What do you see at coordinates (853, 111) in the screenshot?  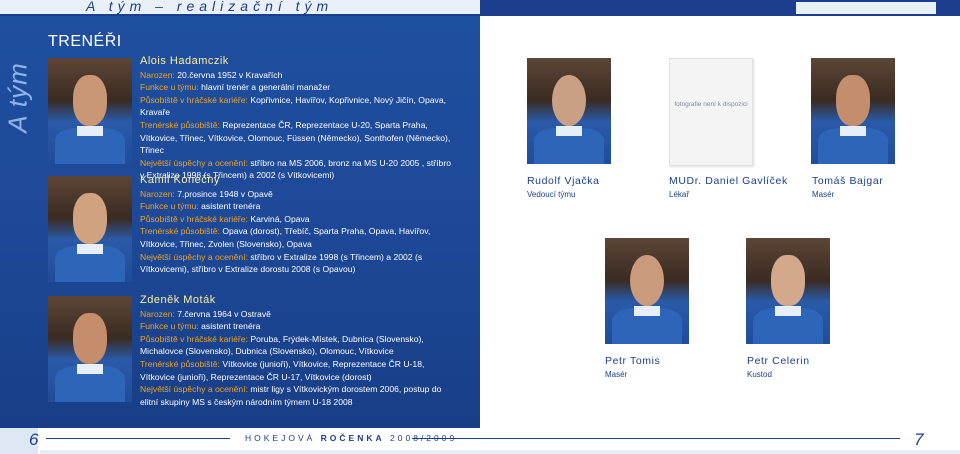 I see `staff-photo-bajgar` at bounding box center [853, 111].